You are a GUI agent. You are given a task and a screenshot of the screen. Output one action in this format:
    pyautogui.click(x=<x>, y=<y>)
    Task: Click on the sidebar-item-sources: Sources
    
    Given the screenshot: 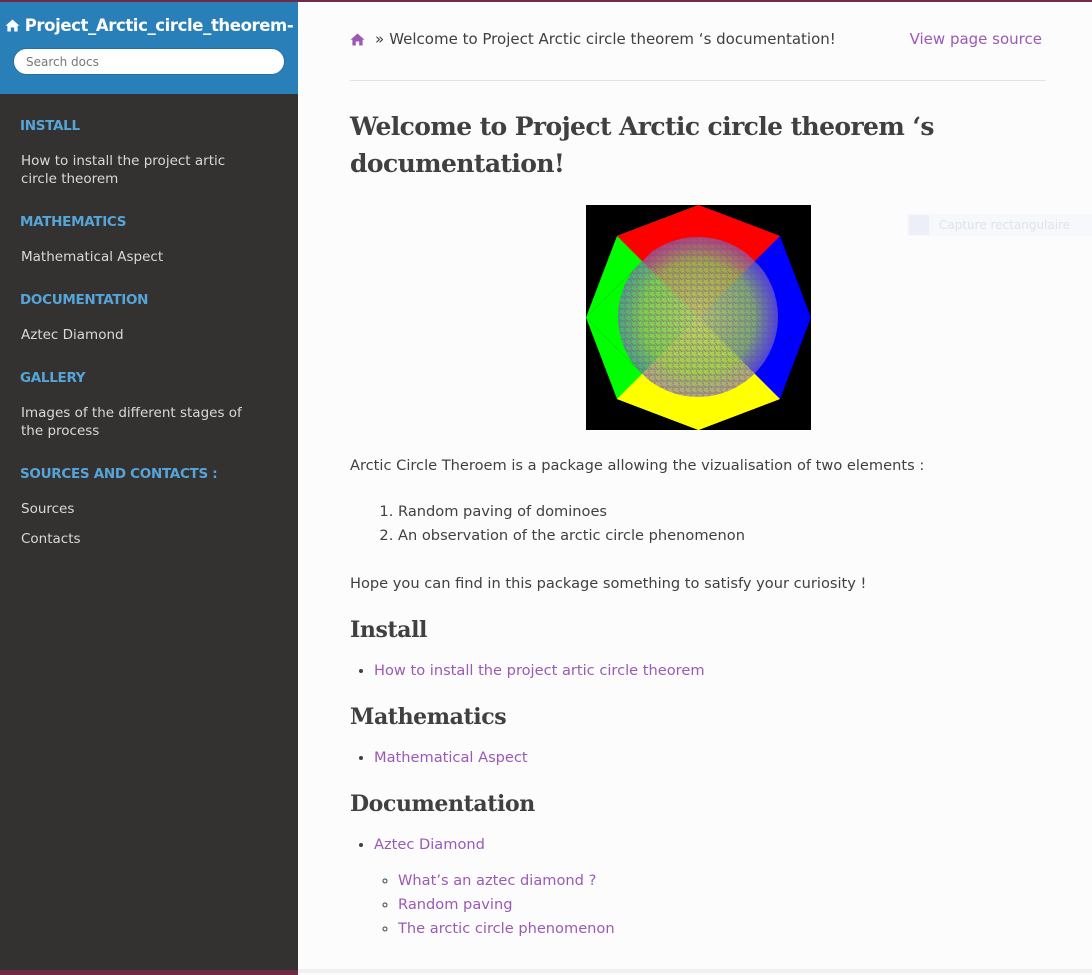 What is the action you would take?
    pyautogui.click(x=149, y=509)
    